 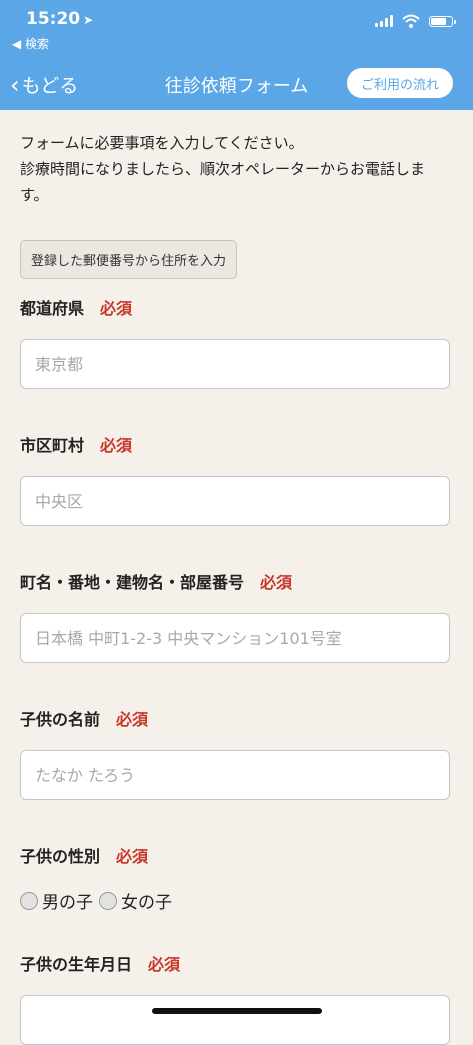 I want to click on child-gender-label: 子供の性別 必須, so click(x=236, y=855).